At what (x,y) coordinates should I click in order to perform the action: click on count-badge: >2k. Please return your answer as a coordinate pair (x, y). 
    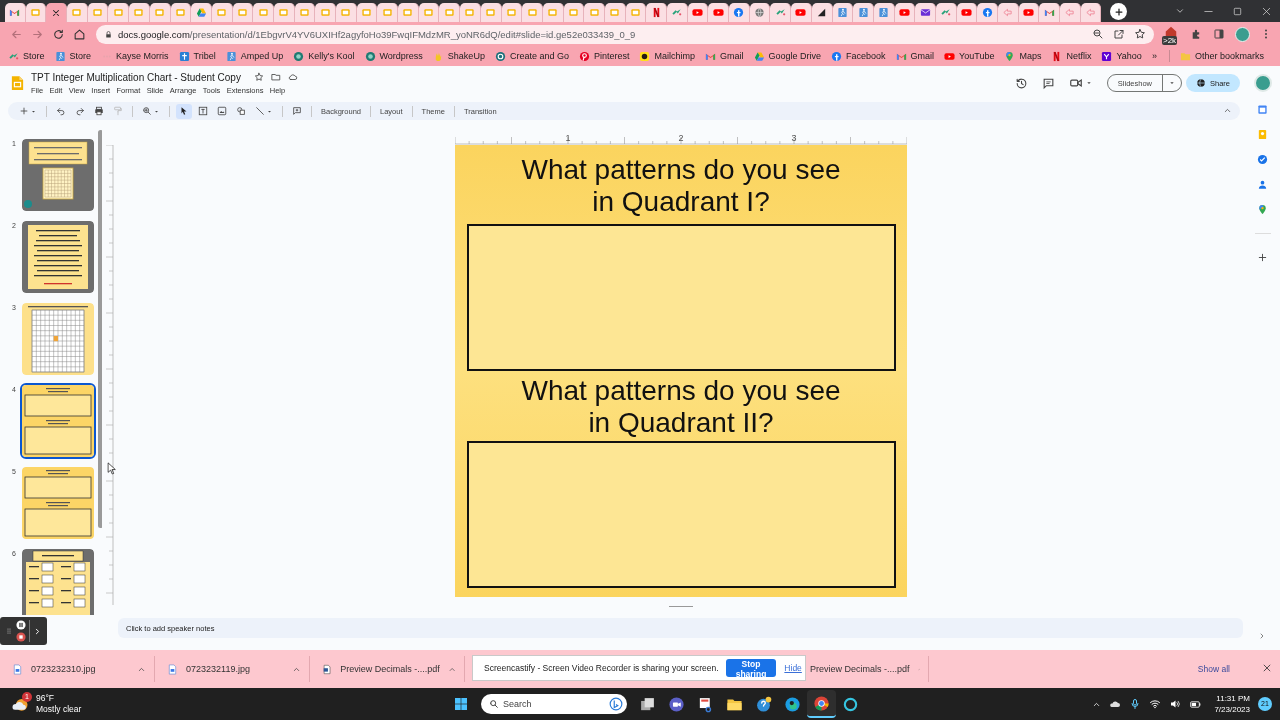
    Looking at the image, I should click on (1170, 40).